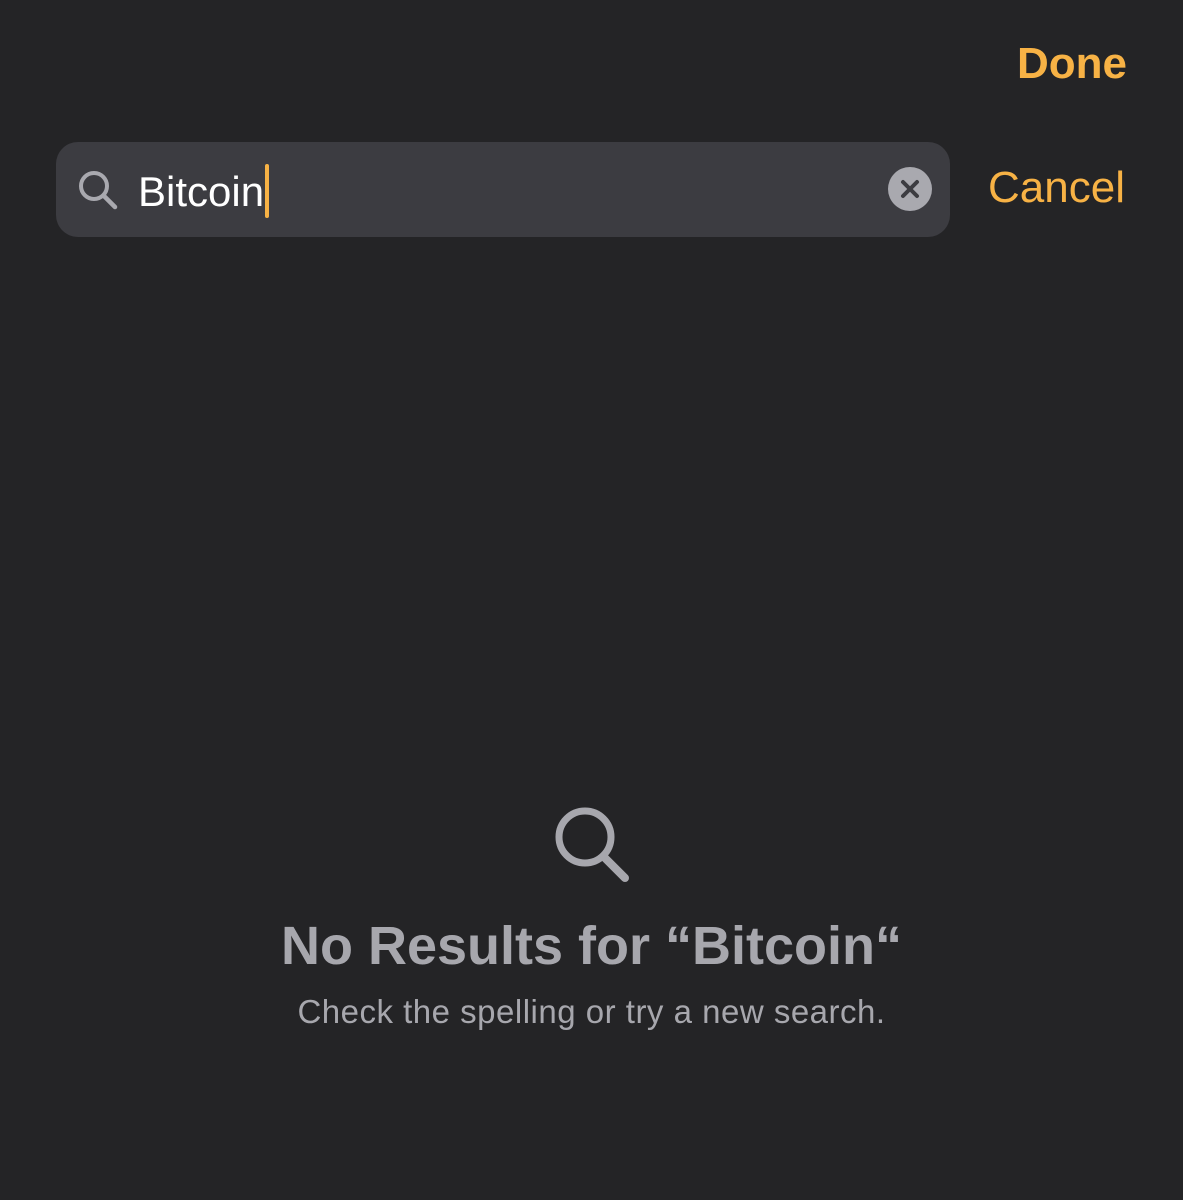 This screenshot has width=1183, height=1200. I want to click on clear-icon, so click(910, 189).